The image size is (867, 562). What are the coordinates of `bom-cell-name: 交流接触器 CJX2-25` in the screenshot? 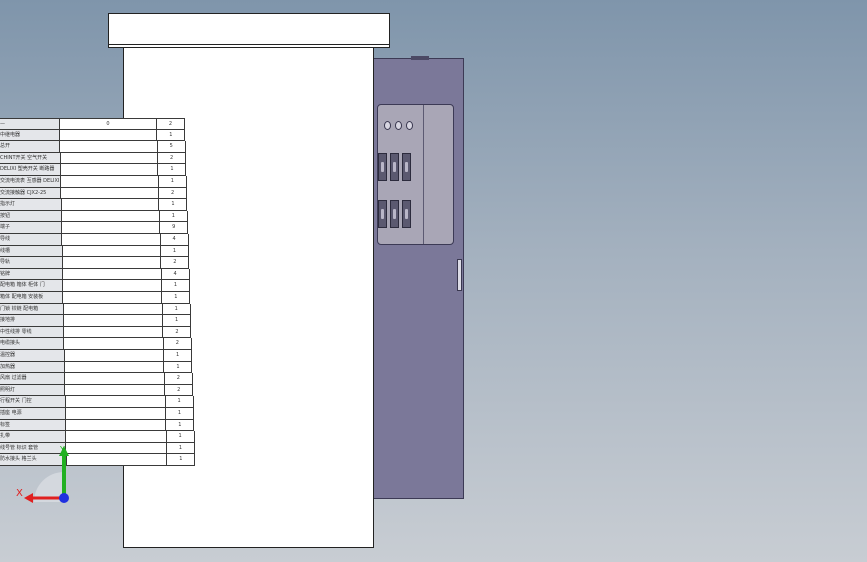 It's located at (31, 193).